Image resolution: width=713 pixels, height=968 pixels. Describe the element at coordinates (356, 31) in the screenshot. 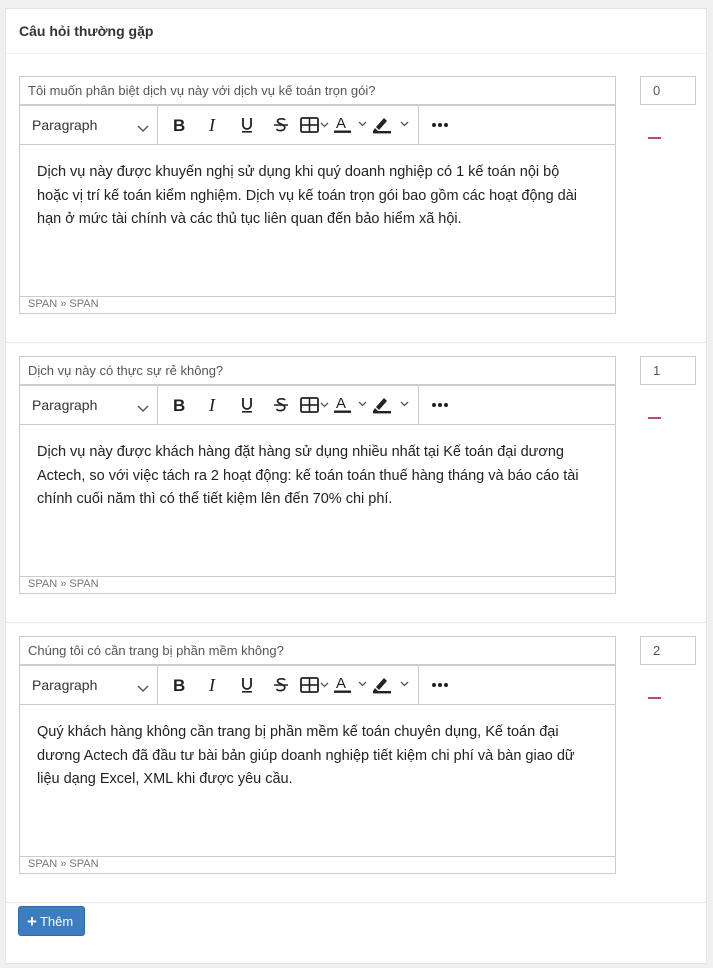

I see `panel-title: Câu hỏi thường gặp` at that location.